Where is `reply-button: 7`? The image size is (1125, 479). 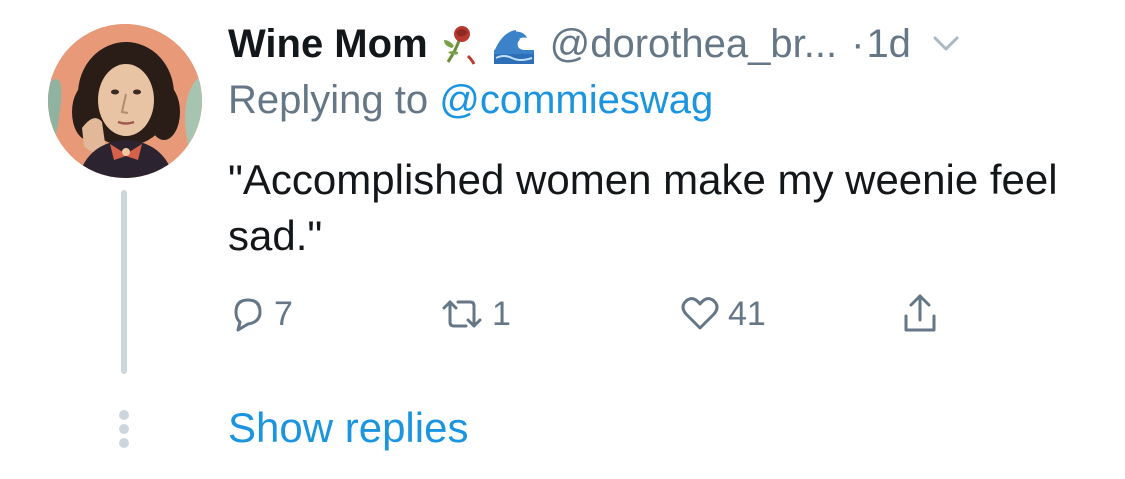 reply-button: 7 is located at coordinates (260, 314).